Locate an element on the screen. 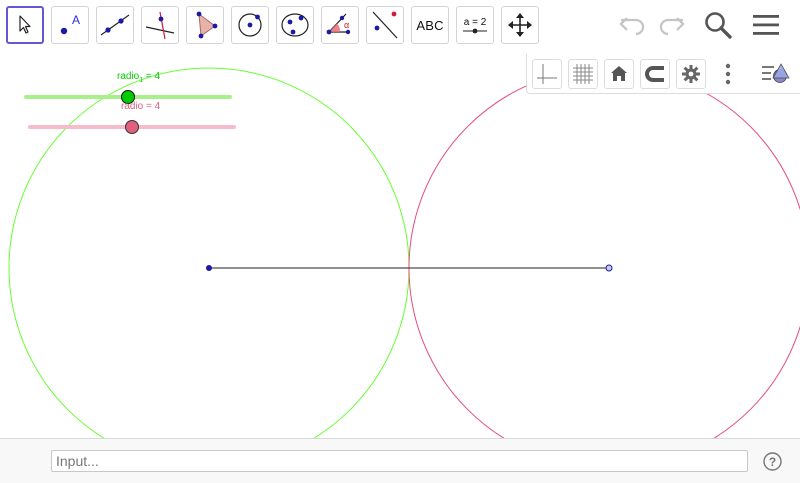  polygon-tool-icon is located at coordinates (207, 25).